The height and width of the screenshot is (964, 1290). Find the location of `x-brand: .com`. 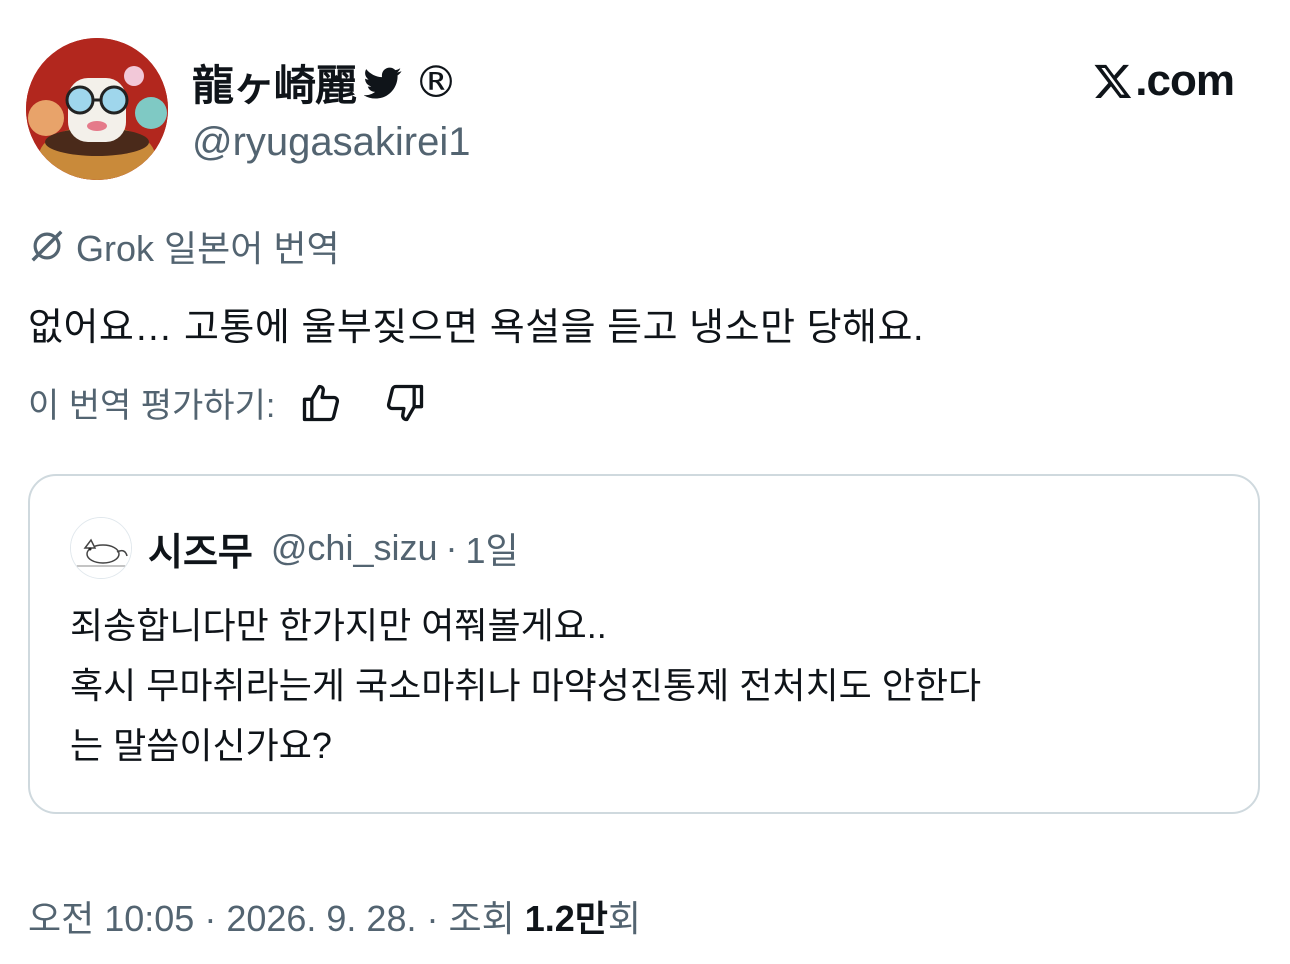

x-brand: .com is located at coordinates (1164, 81).